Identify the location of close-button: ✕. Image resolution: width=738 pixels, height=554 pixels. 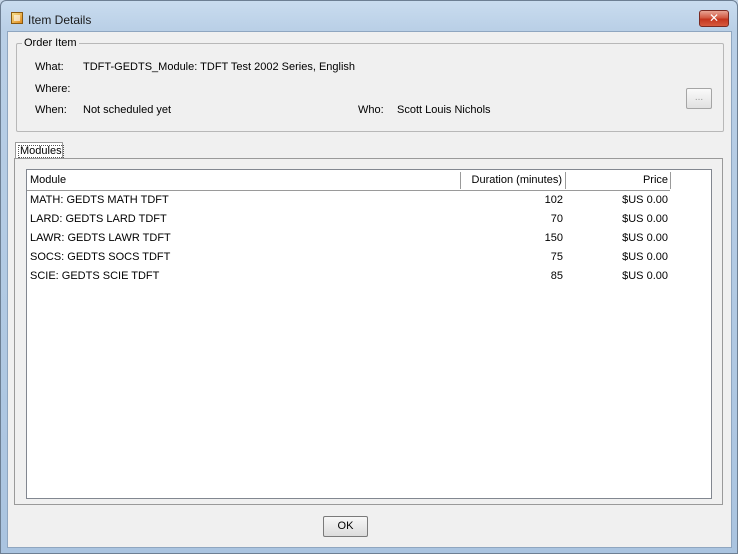
(714, 18).